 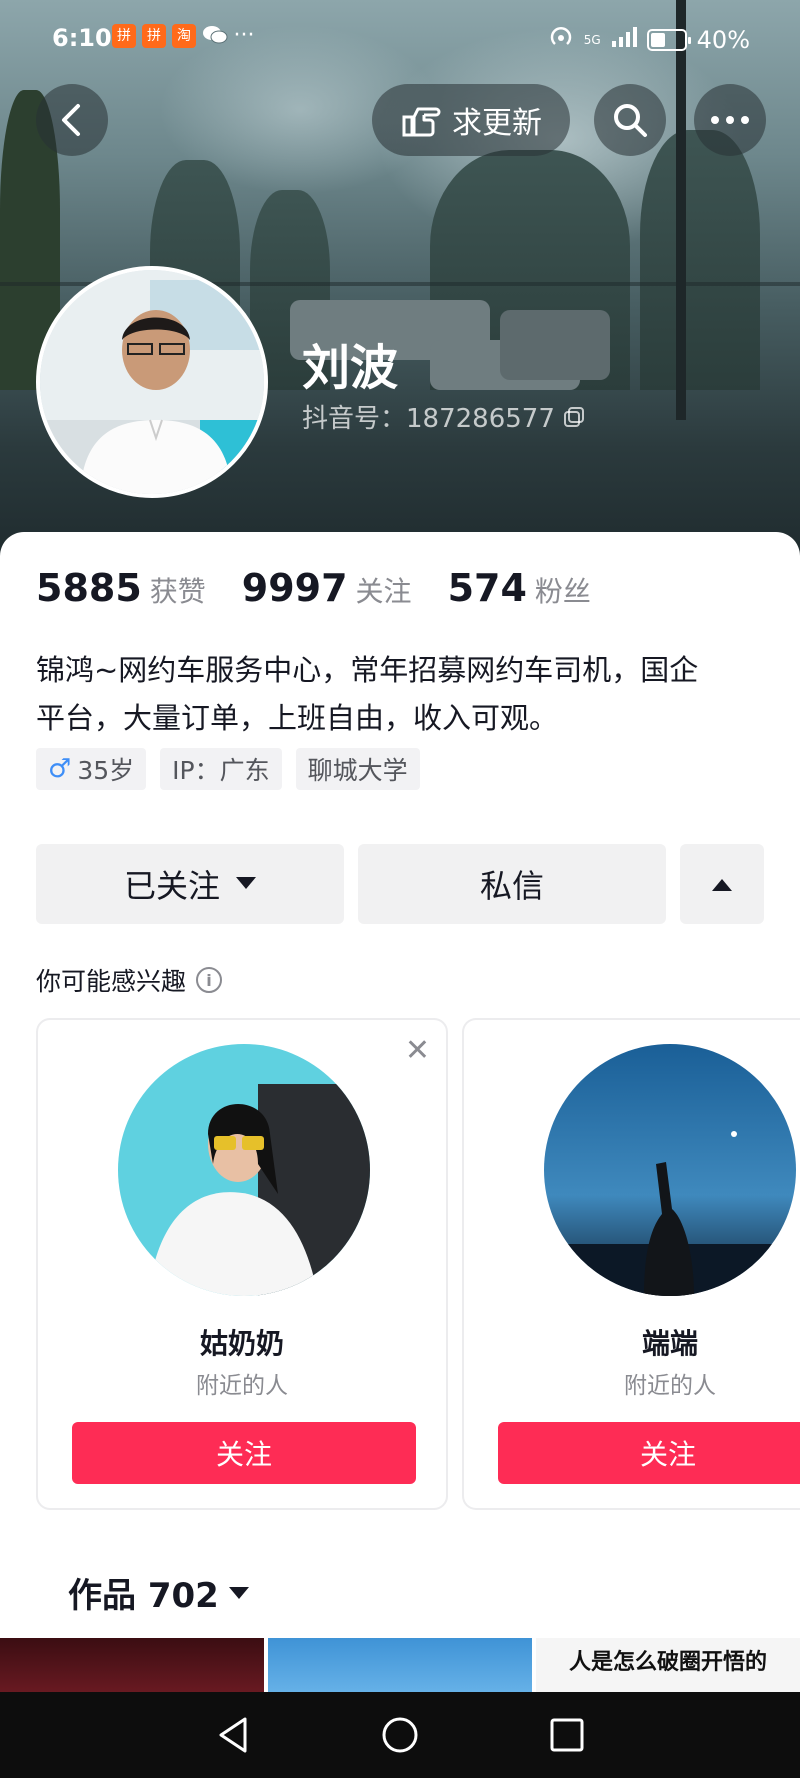 I want to click on request-update-button: 求更新, so click(x=471, y=120).